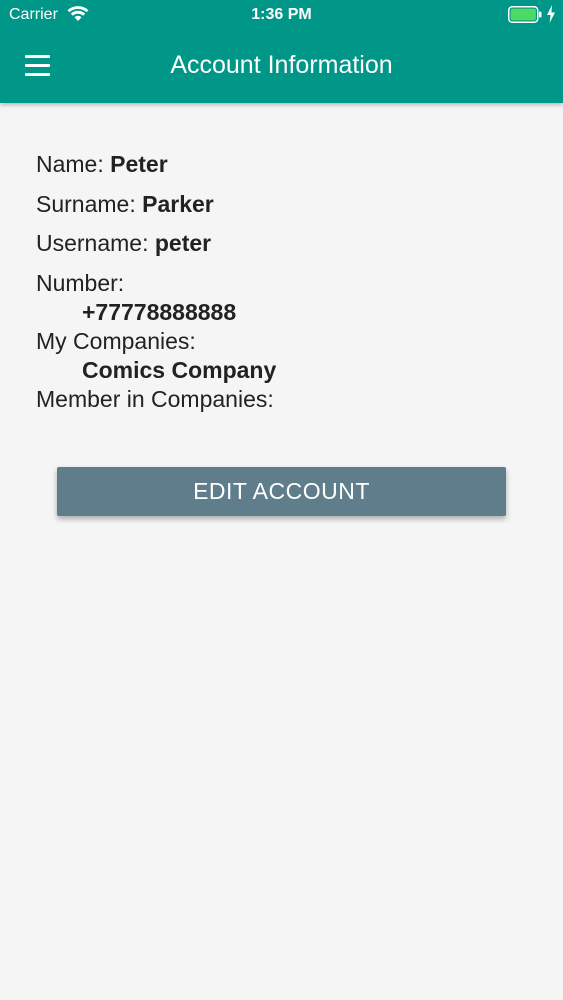 Image resolution: width=563 pixels, height=1000 pixels. Describe the element at coordinates (179, 369) in the screenshot. I see `my-company-item: Comics Company` at that location.